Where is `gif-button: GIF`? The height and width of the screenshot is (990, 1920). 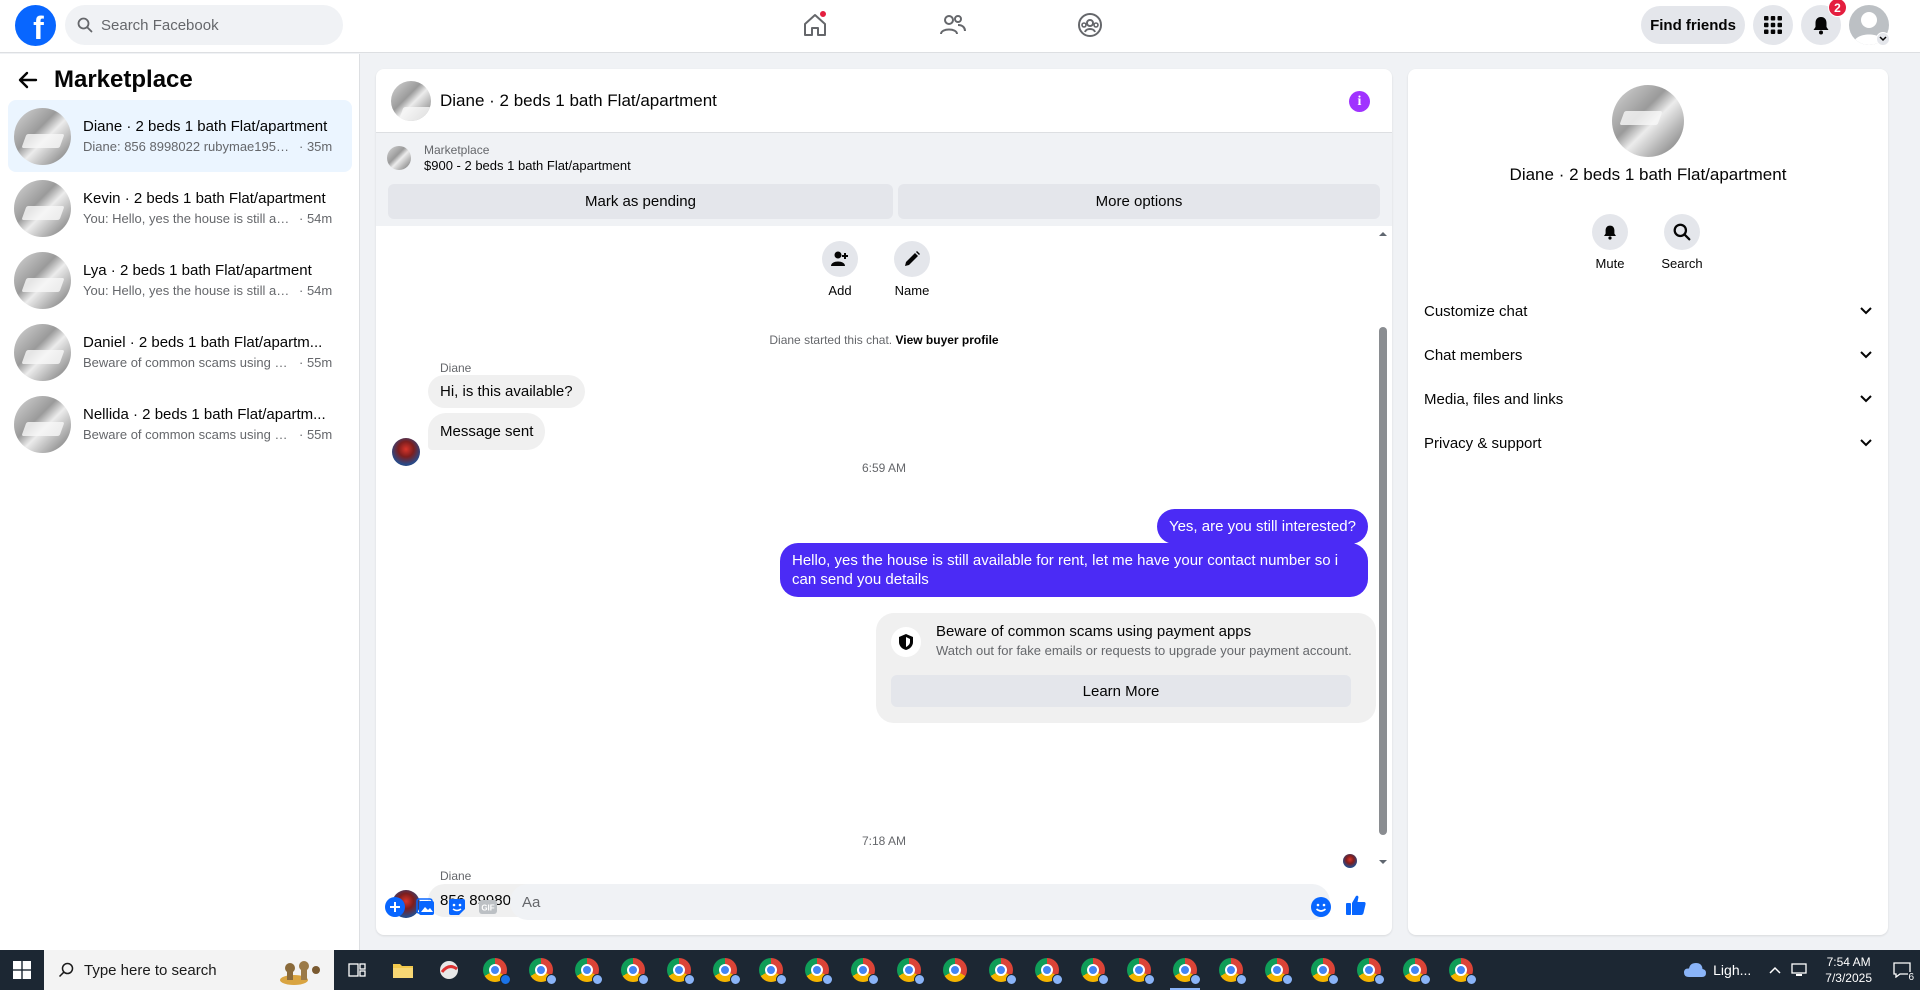 gif-button: GIF is located at coordinates (488, 907).